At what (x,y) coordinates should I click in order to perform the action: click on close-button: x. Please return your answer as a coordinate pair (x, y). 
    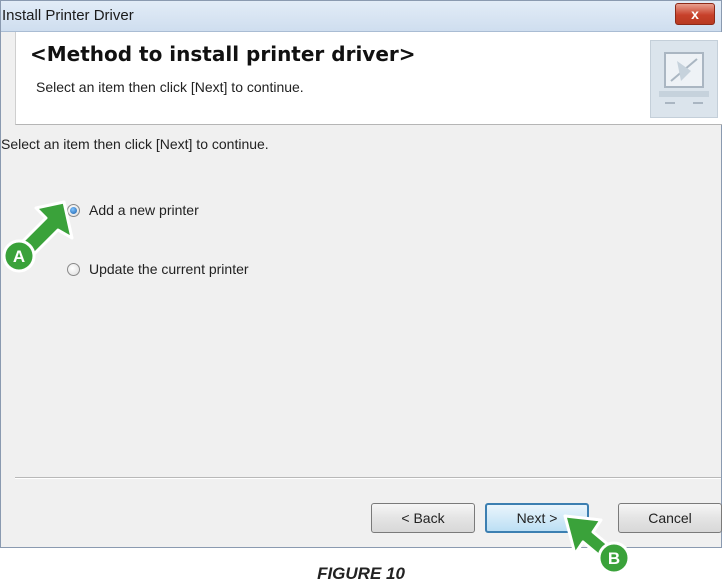
    Looking at the image, I should click on (695, 14).